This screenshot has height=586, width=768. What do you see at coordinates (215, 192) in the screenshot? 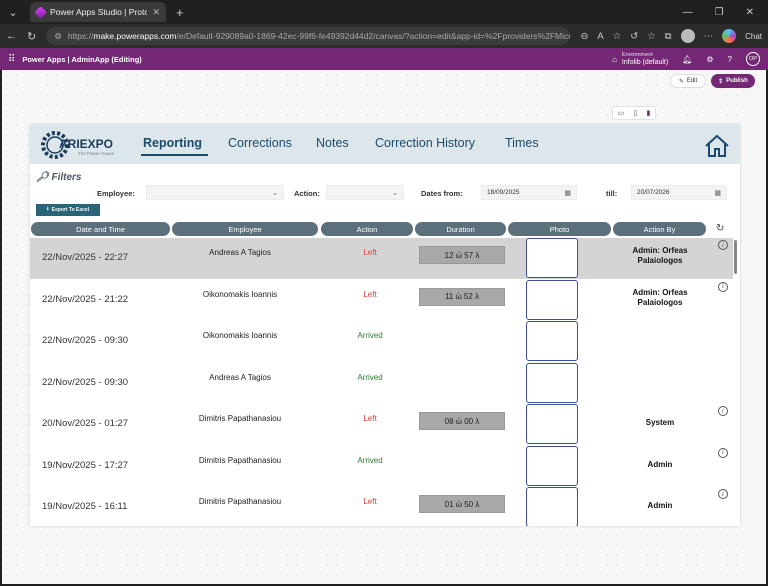
I see `employee-filter-dropdown: ⌄` at bounding box center [215, 192].